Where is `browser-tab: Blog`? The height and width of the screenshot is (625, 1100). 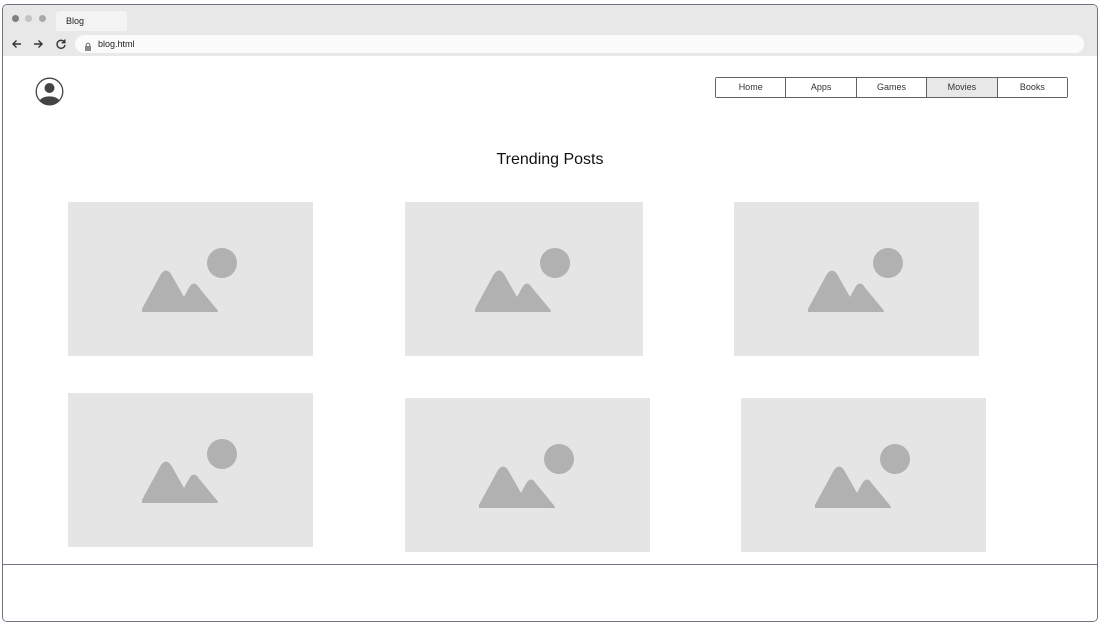
browser-tab: Blog is located at coordinates (91, 21).